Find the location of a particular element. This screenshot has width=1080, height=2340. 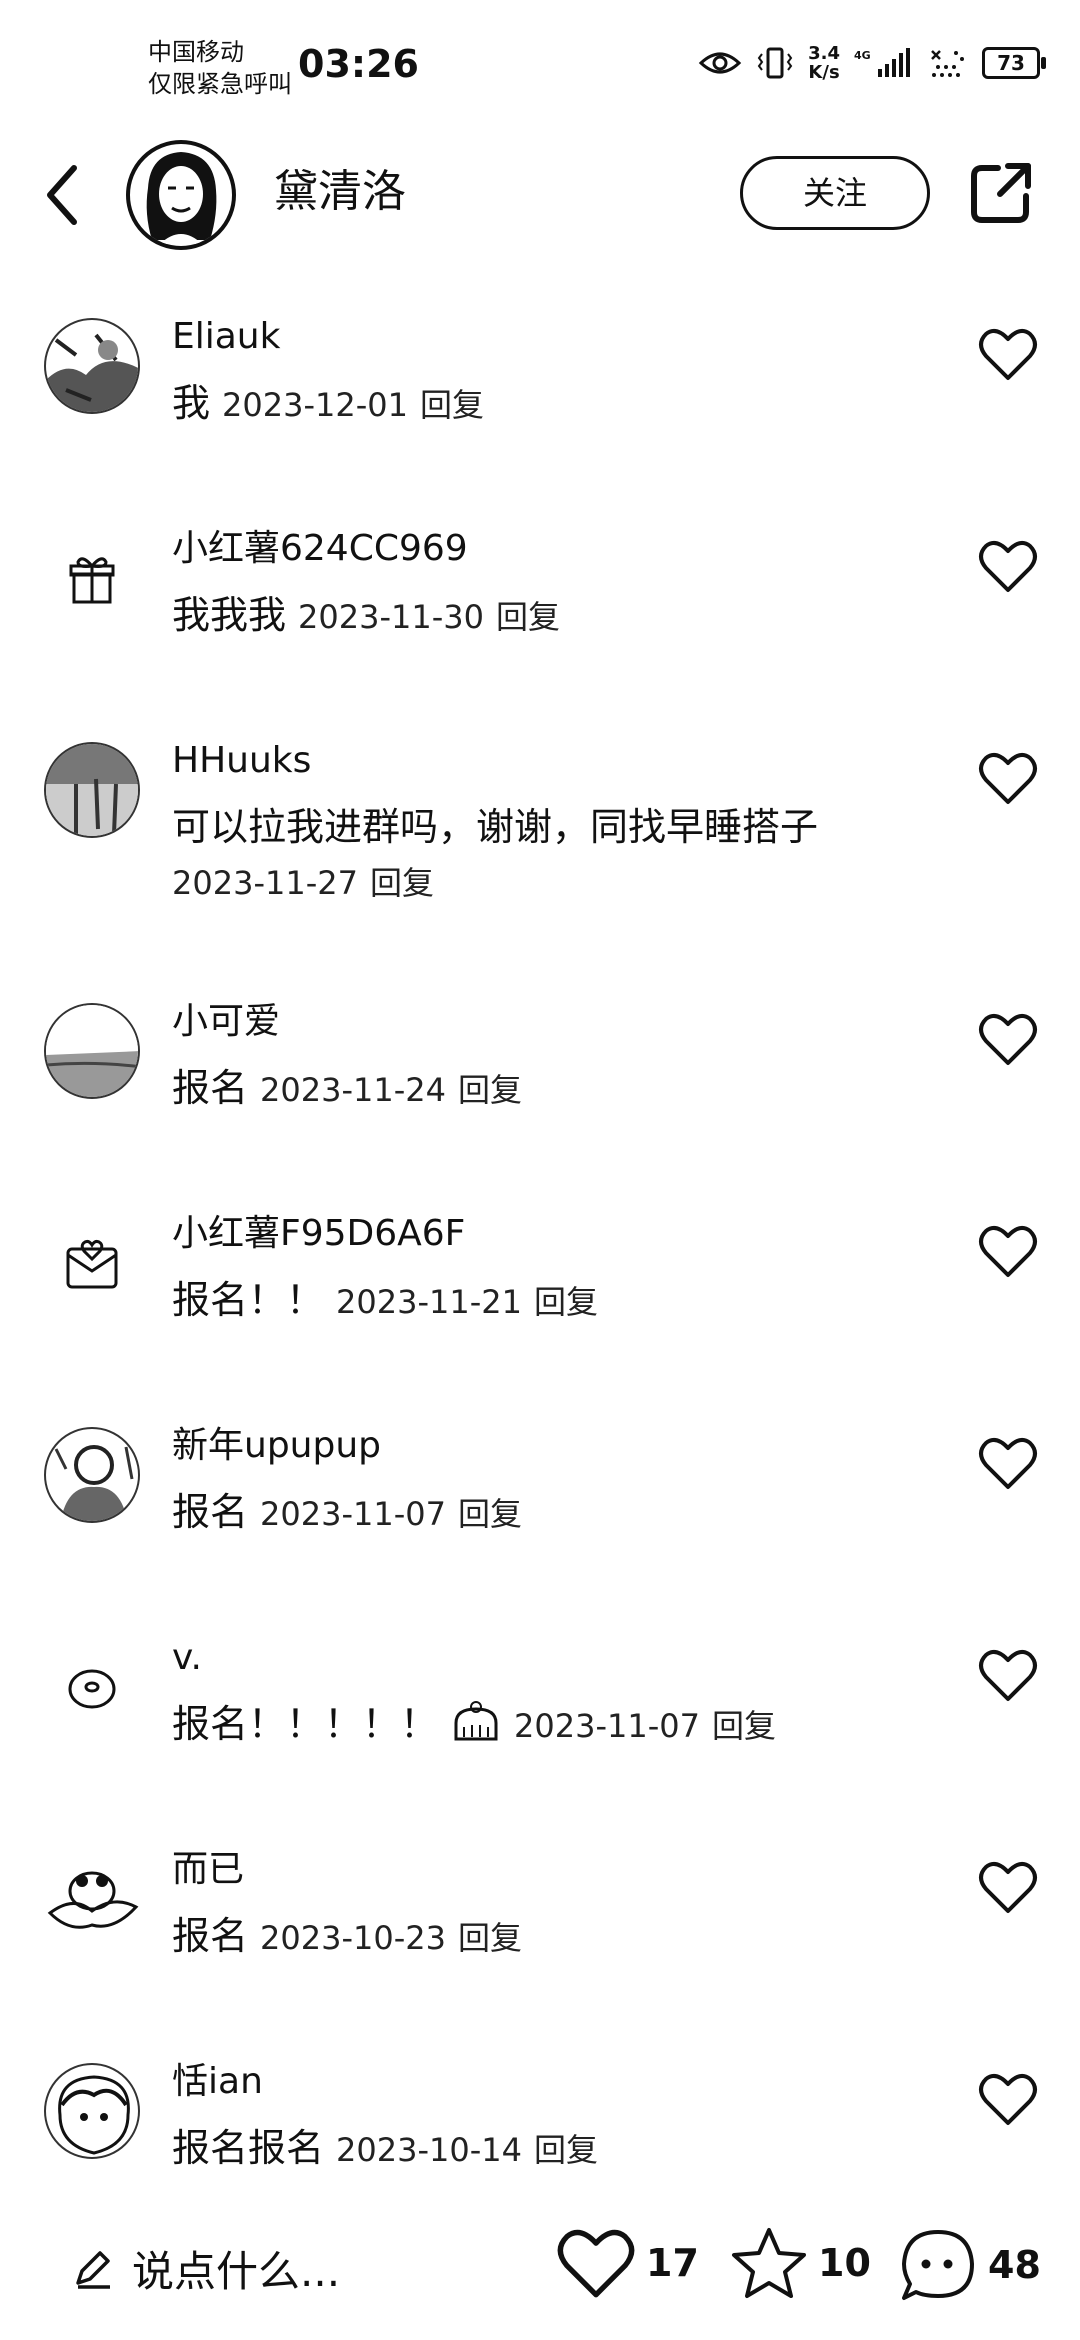

comment-button: 48 is located at coordinates (969, 2265).